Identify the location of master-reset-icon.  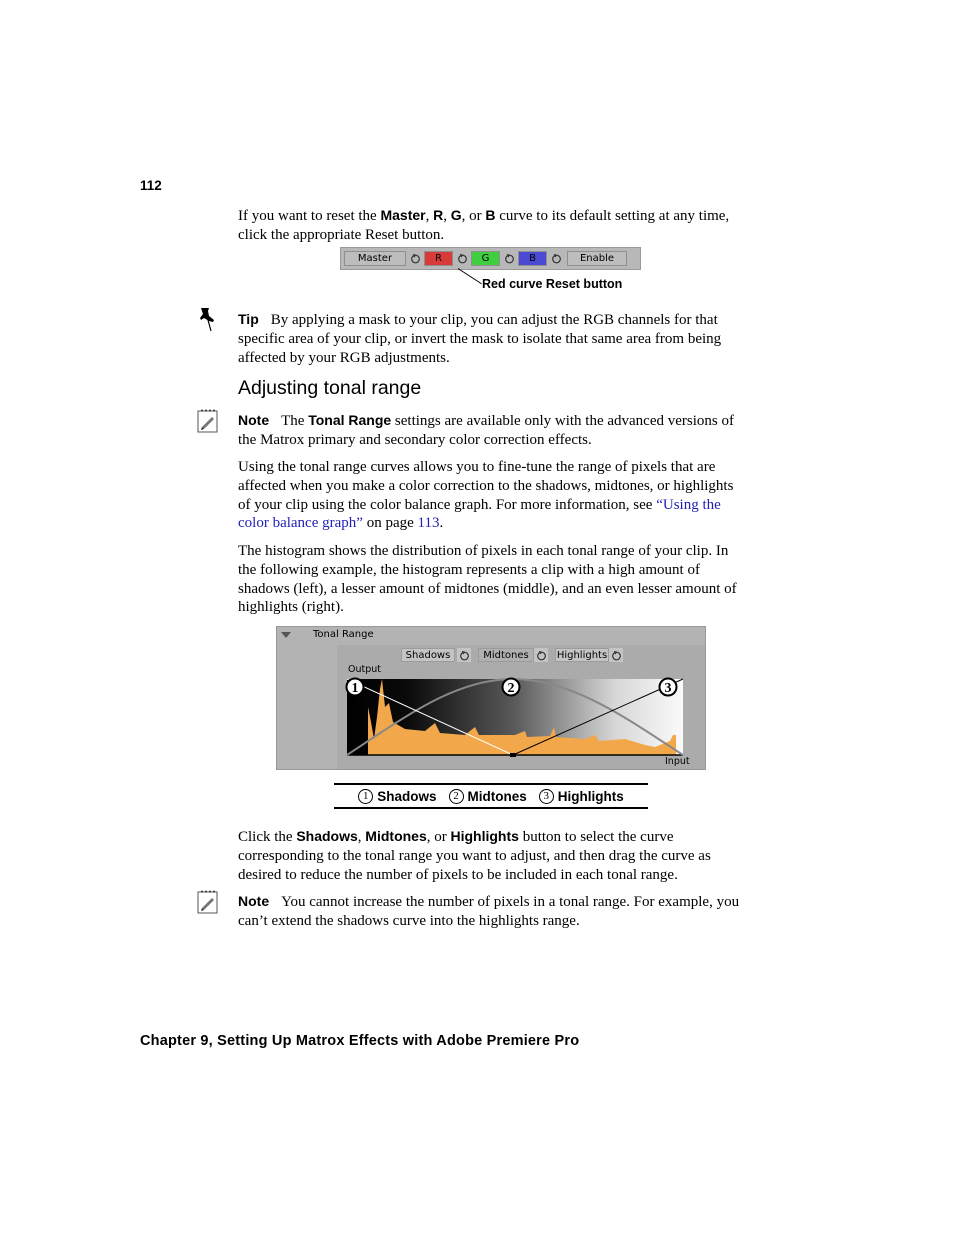
(415, 258).